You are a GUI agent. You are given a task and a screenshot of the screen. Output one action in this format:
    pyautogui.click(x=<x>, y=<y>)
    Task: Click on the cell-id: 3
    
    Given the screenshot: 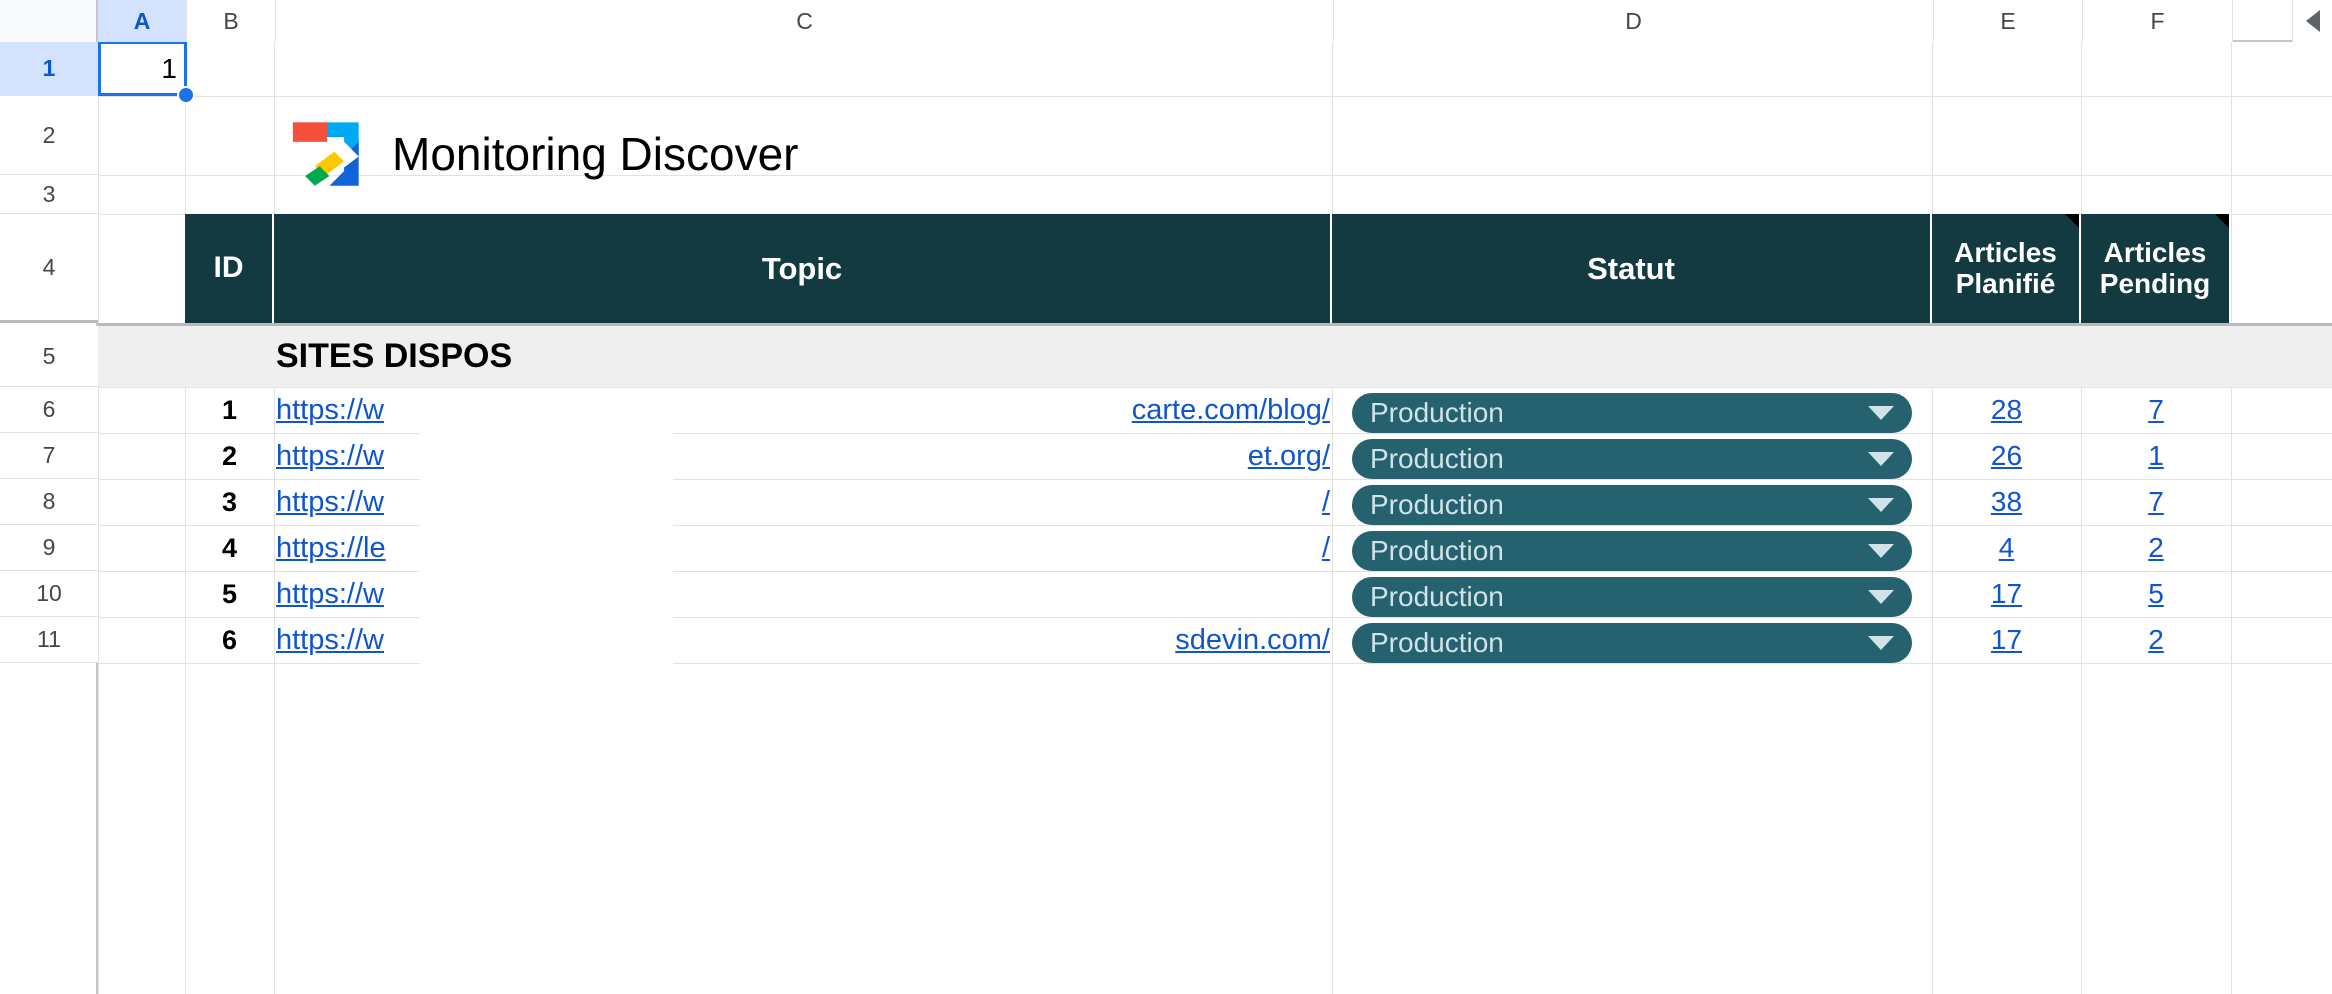 What is the action you would take?
    pyautogui.click(x=229, y=502)
    